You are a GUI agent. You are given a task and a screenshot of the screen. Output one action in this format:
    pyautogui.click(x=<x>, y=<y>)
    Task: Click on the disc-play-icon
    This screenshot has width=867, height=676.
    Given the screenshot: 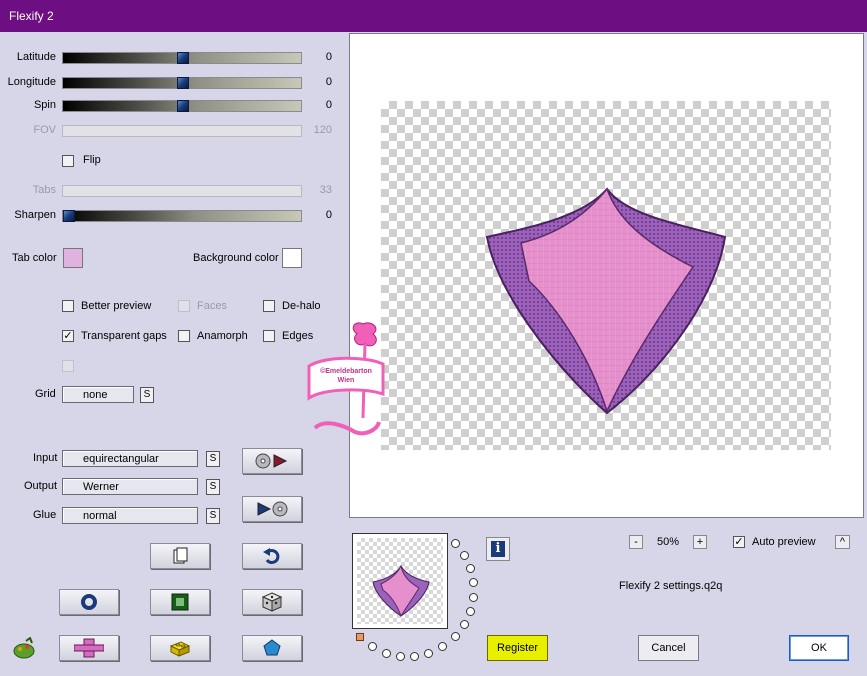 What is the action you would take?
    pyautogui.click(x=271, y=461)
    